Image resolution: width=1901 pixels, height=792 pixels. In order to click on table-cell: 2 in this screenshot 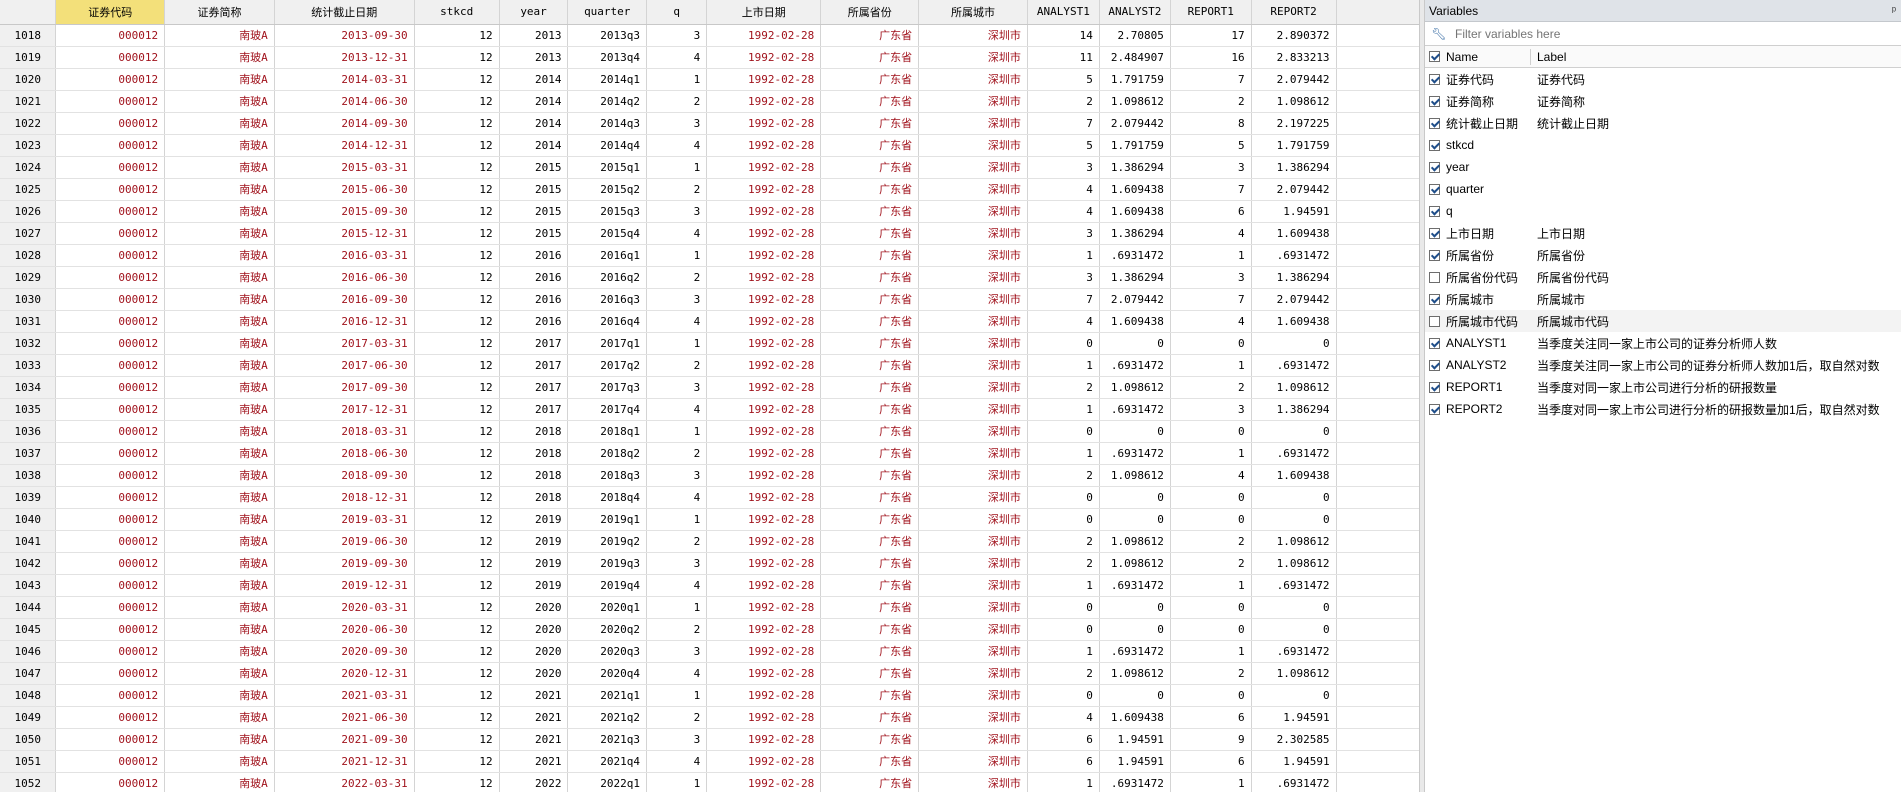, I will do `click(677, 277)`.